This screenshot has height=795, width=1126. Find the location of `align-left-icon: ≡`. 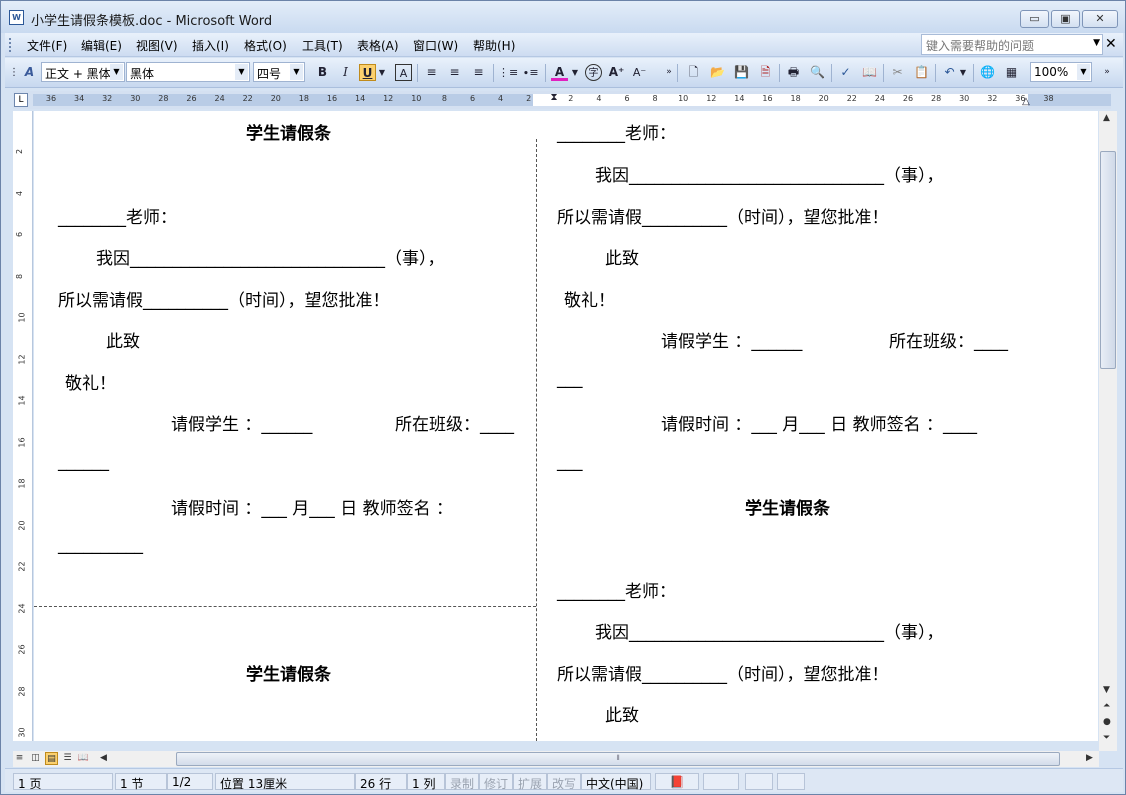

align-left-icon: ≡ is located at coordinates (431, 72).